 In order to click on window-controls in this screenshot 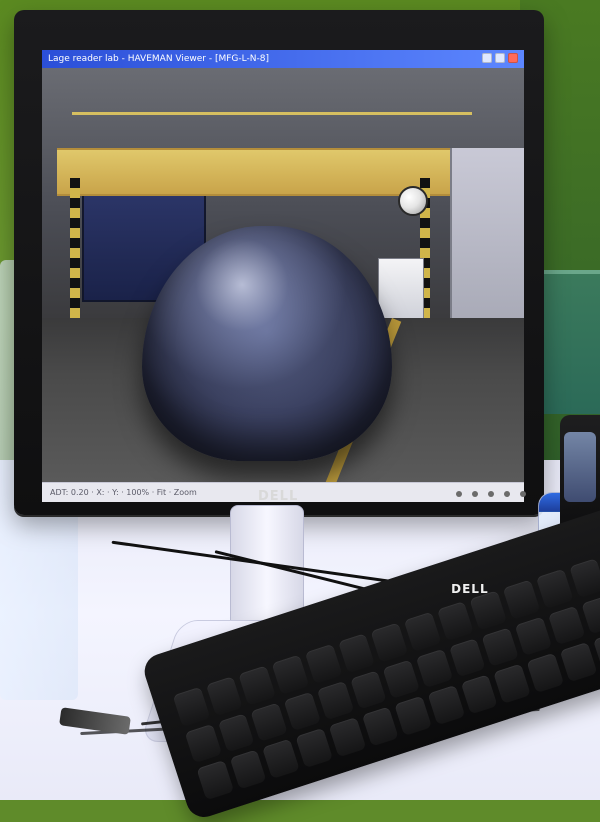, I will do `click(500, 58)`.